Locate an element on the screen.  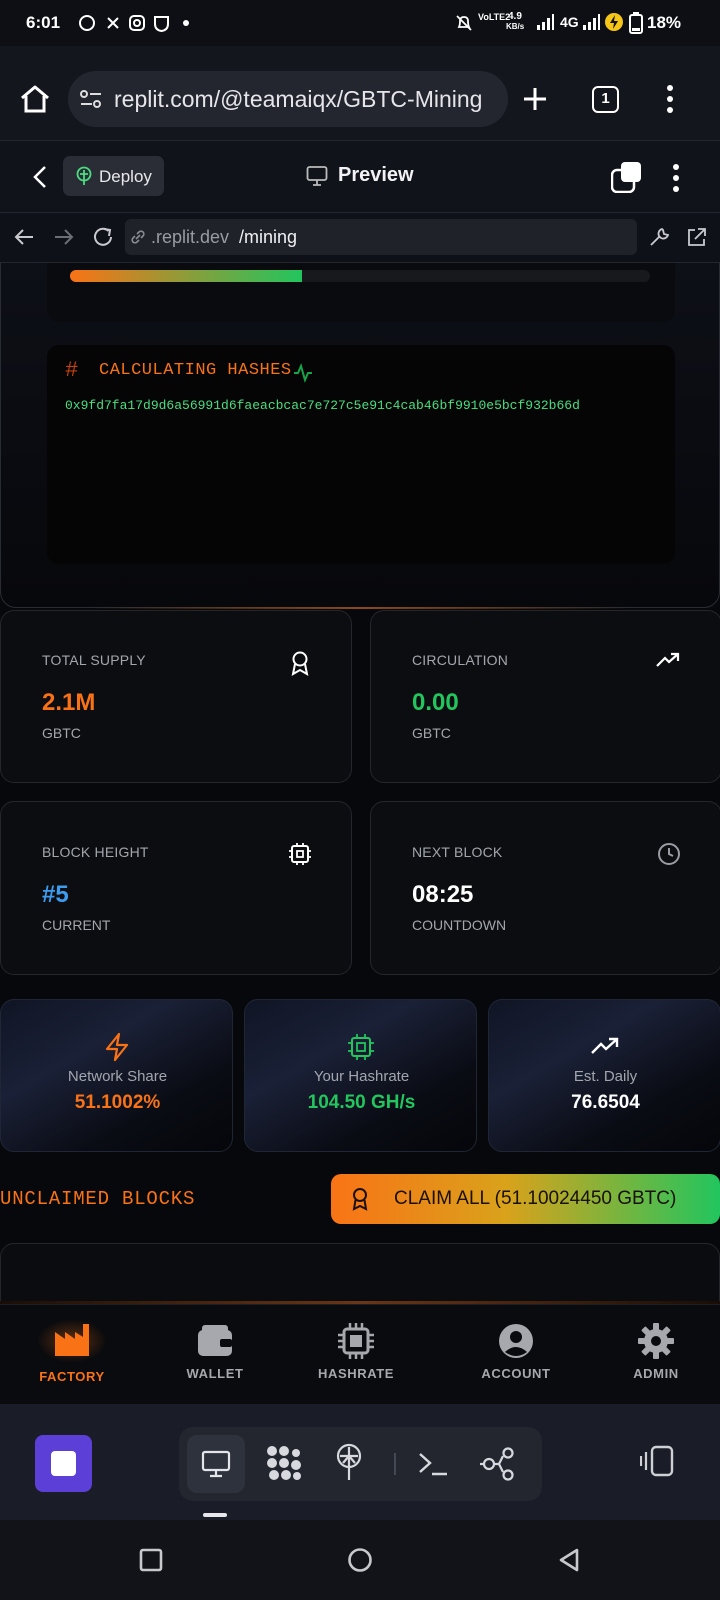
terminal-icon is located at coordinates (434, 1464).